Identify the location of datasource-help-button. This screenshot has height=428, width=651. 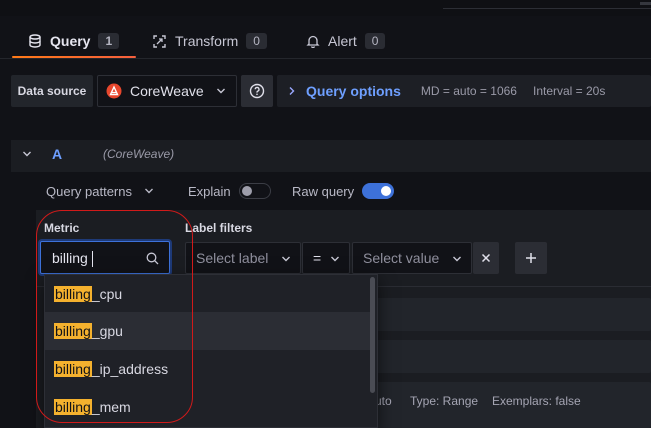
(257, 91).